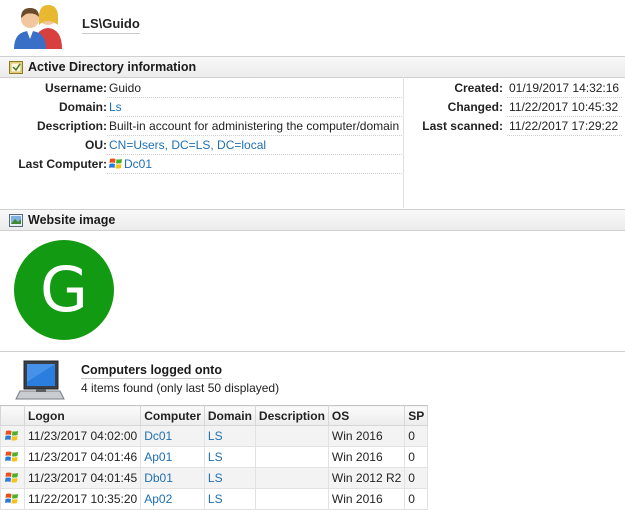 This screenshot has height=514, width=625. What do you see at coordinates (38, 27) in the screenshot?
I see `users-icon` at bounding box center [38, 27].